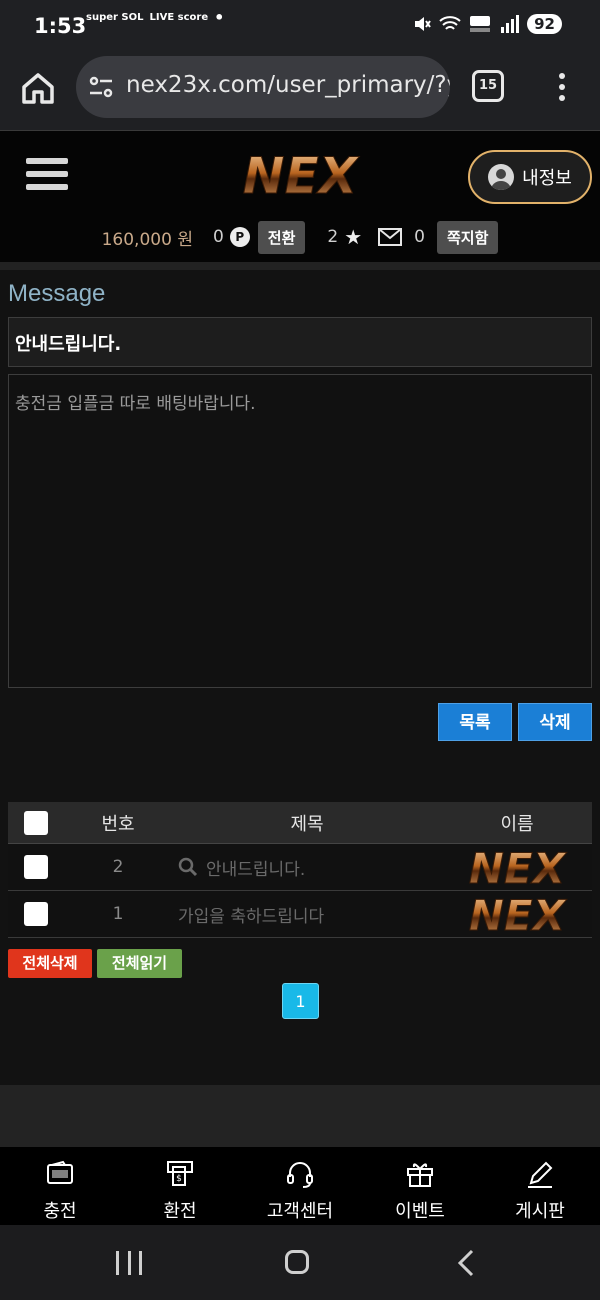 Image resolution: width=600 pixels, height=1300 pixels. I want to click on battery-indicator: 92, so click(544, 24).